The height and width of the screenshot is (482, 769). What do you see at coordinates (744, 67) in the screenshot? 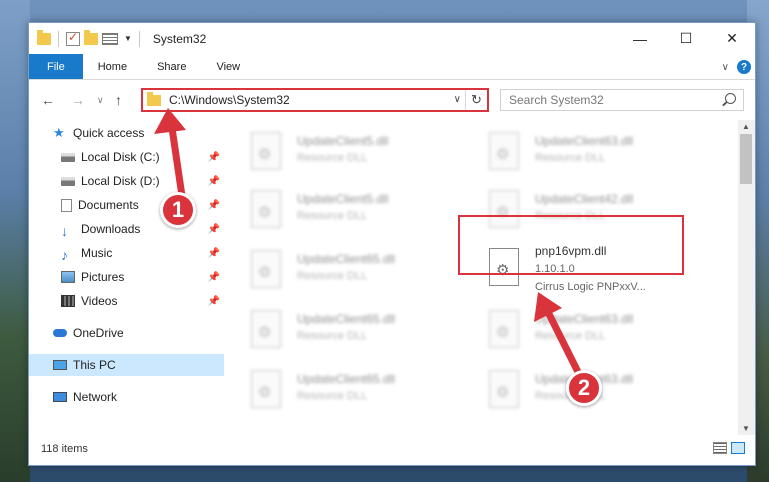
I see `help-icon: ?` at bounding box center [744, 67].